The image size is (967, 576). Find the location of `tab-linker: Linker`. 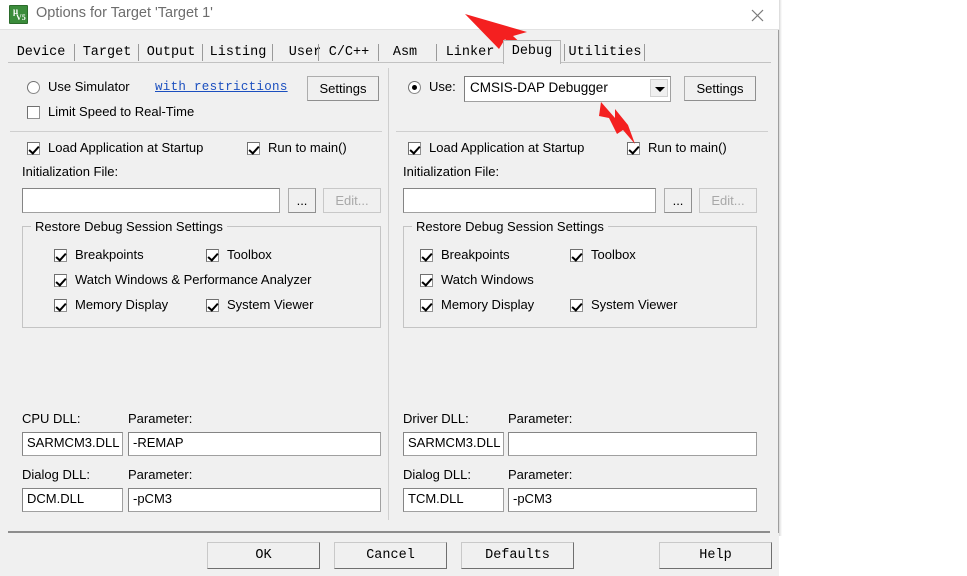

tab-linker: Linker is located at coordinates (470, 53).